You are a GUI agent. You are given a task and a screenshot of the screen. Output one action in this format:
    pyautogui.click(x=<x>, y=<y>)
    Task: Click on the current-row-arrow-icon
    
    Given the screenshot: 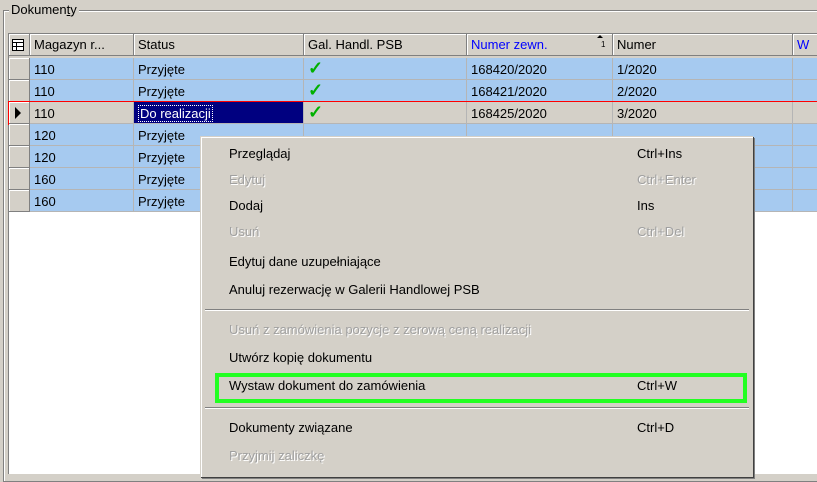 What is the action you would take?
    pyautogui.click(x=18, y=113)
    